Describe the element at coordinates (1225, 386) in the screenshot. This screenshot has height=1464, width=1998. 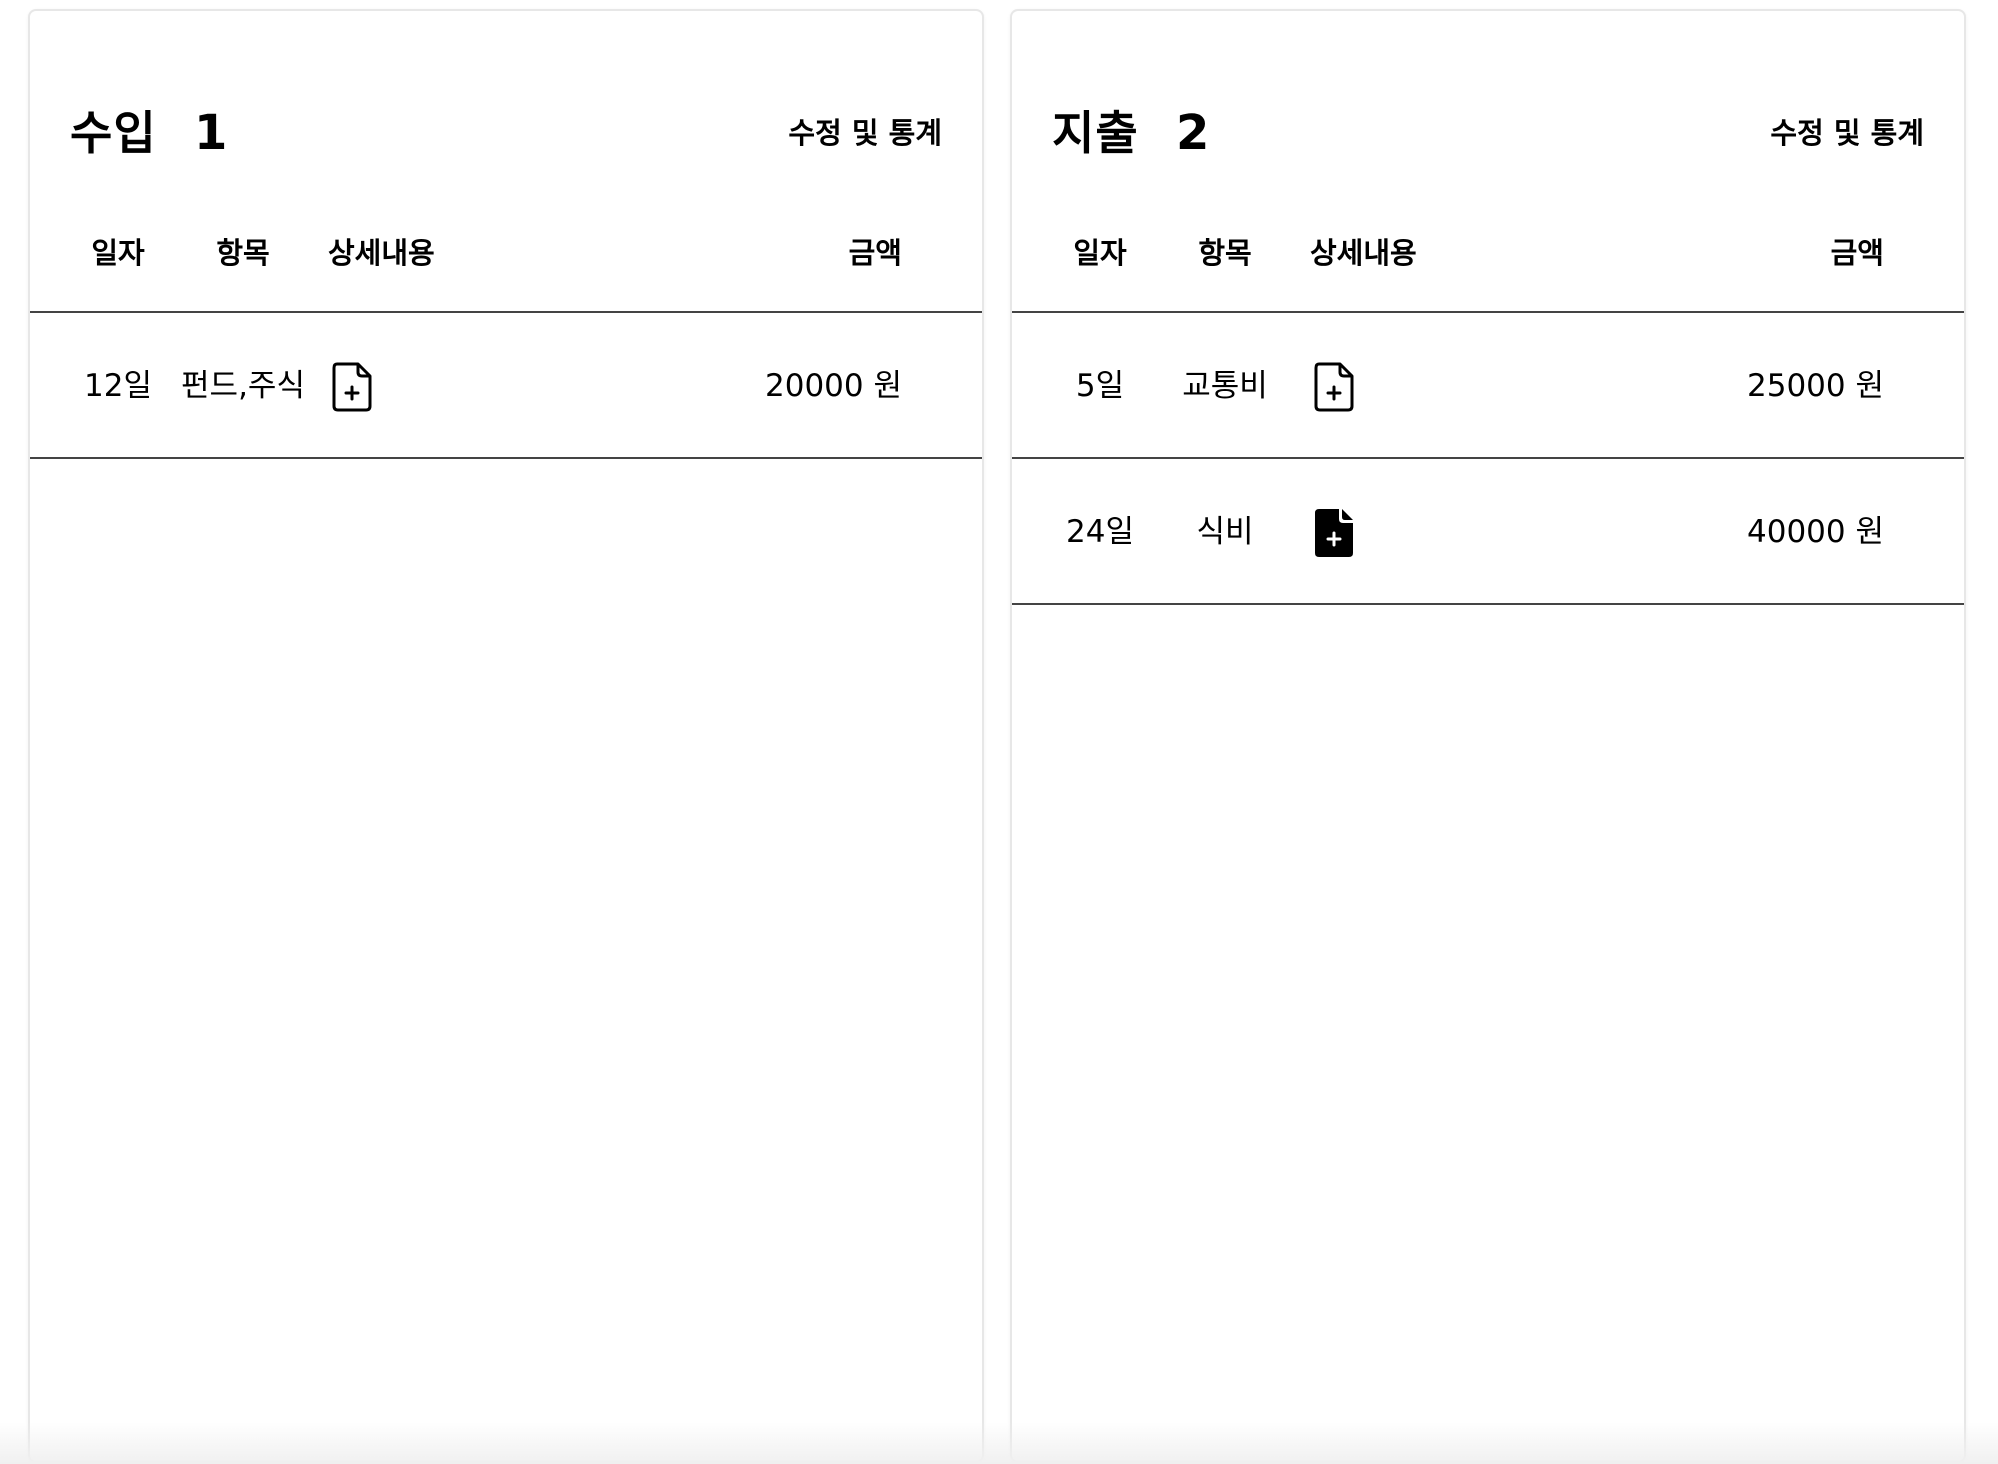
I see `row-category: 교통비` at that location.